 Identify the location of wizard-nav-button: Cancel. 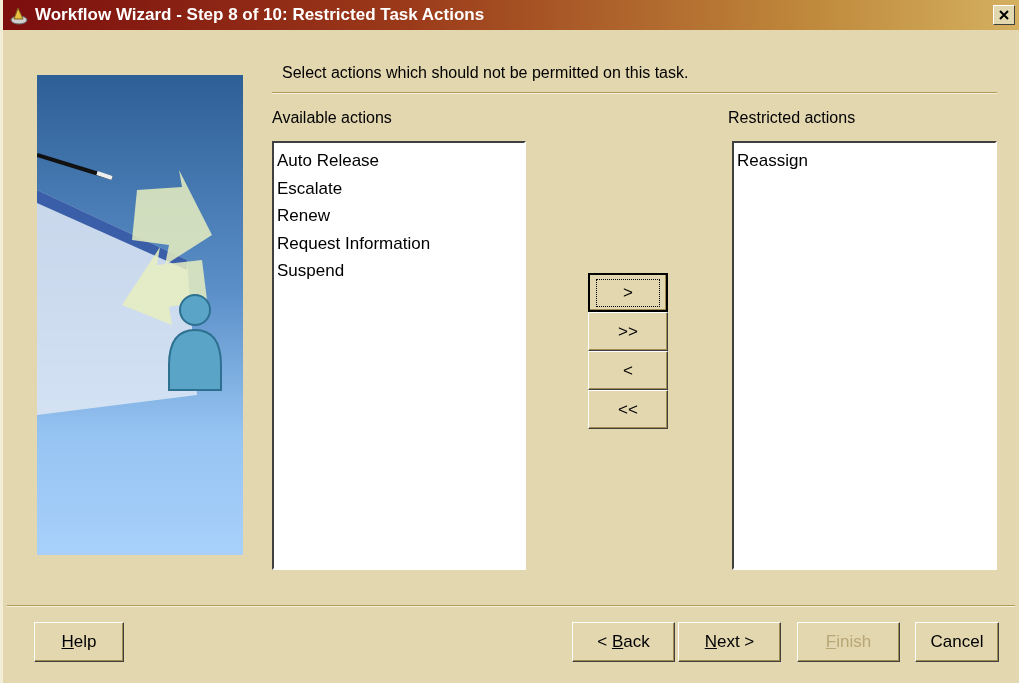
(957, 642).